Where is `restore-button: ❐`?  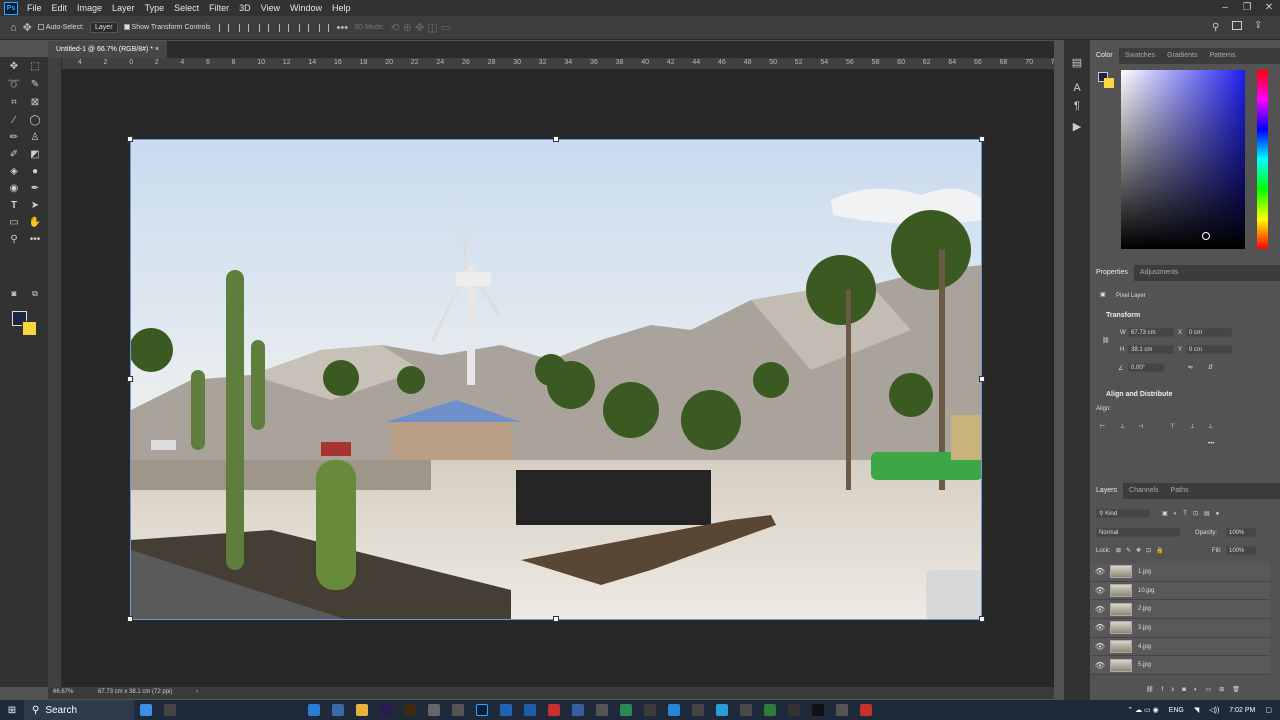 restore-button: ❐ is located at coordinates (1247, 8).